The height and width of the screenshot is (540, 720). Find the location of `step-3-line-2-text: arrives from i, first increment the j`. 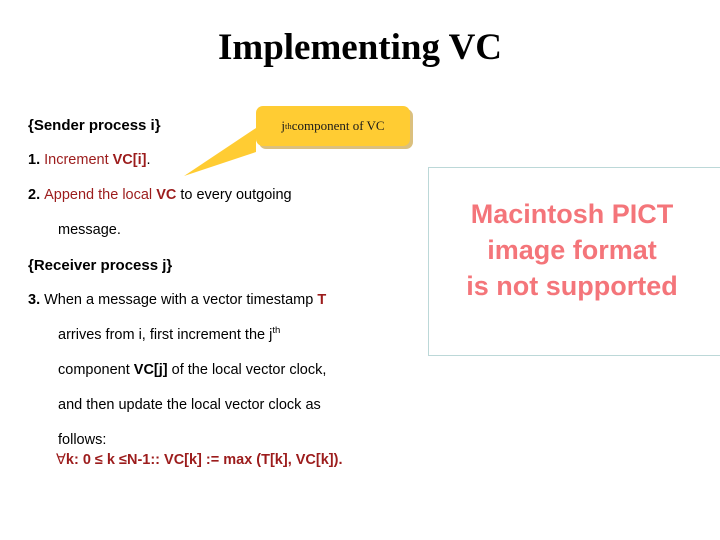

step-3-line-2-text: arrives from i, first increment the j is located at coordinates (165, 335).